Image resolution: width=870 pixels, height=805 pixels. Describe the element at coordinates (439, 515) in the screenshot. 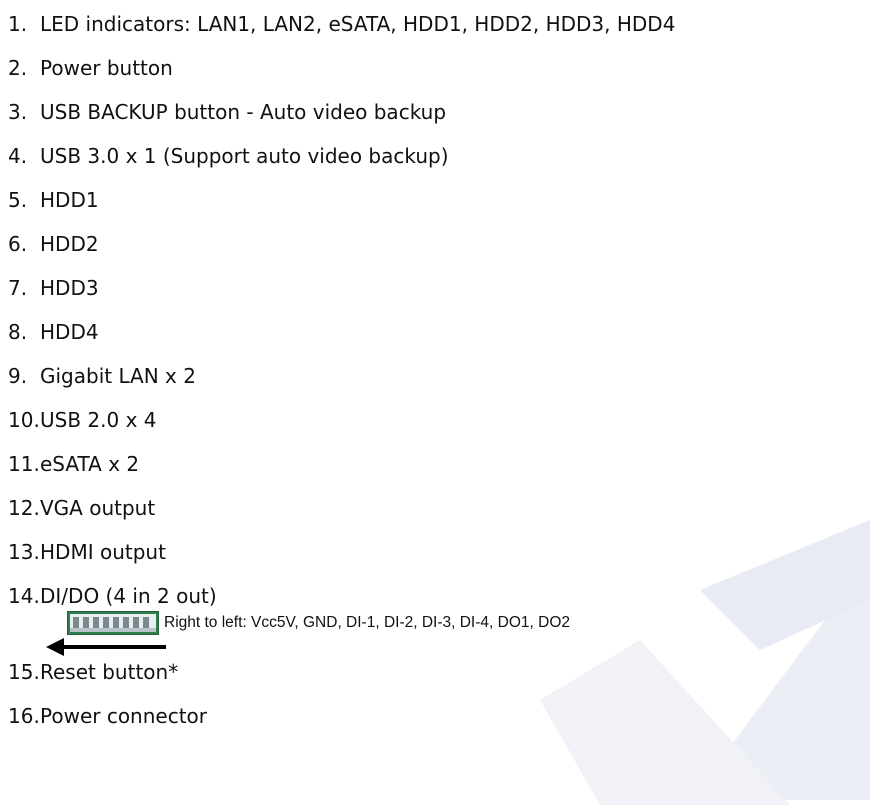

I see `list-item: 12.VGA output` at that location.